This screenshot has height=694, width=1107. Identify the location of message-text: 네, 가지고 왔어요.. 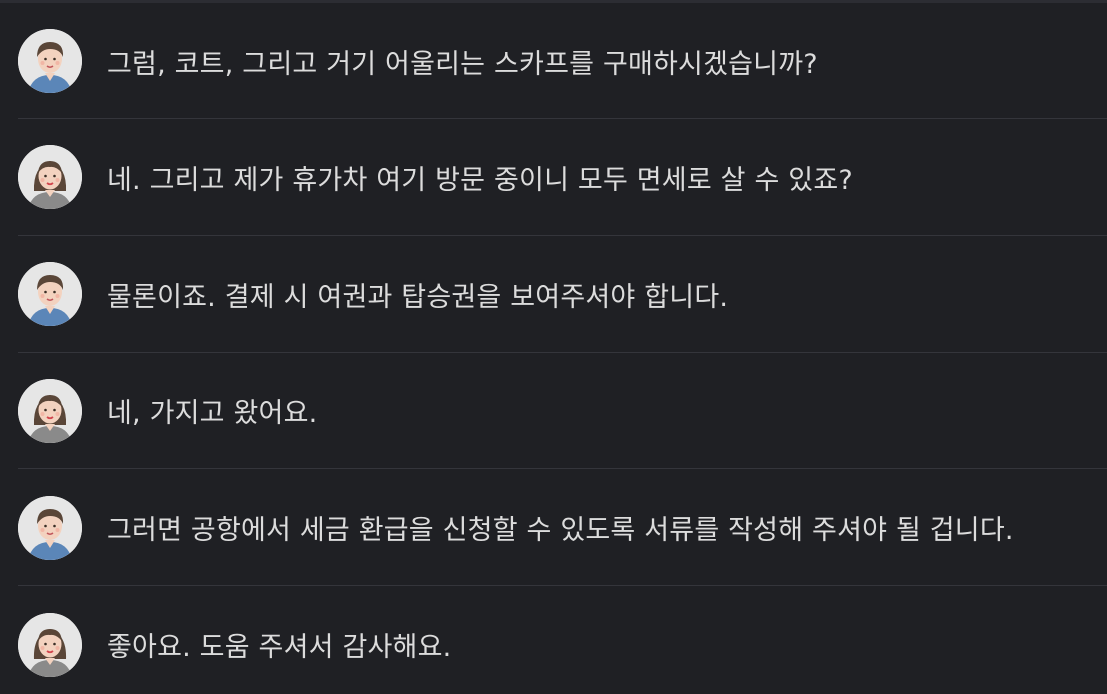
(212, 414).